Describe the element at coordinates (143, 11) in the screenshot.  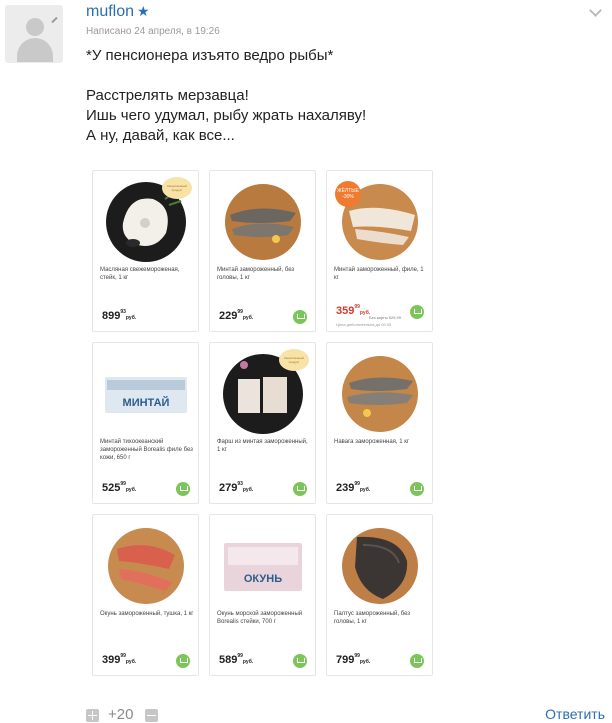
I see `star-icon: ★` at that location.